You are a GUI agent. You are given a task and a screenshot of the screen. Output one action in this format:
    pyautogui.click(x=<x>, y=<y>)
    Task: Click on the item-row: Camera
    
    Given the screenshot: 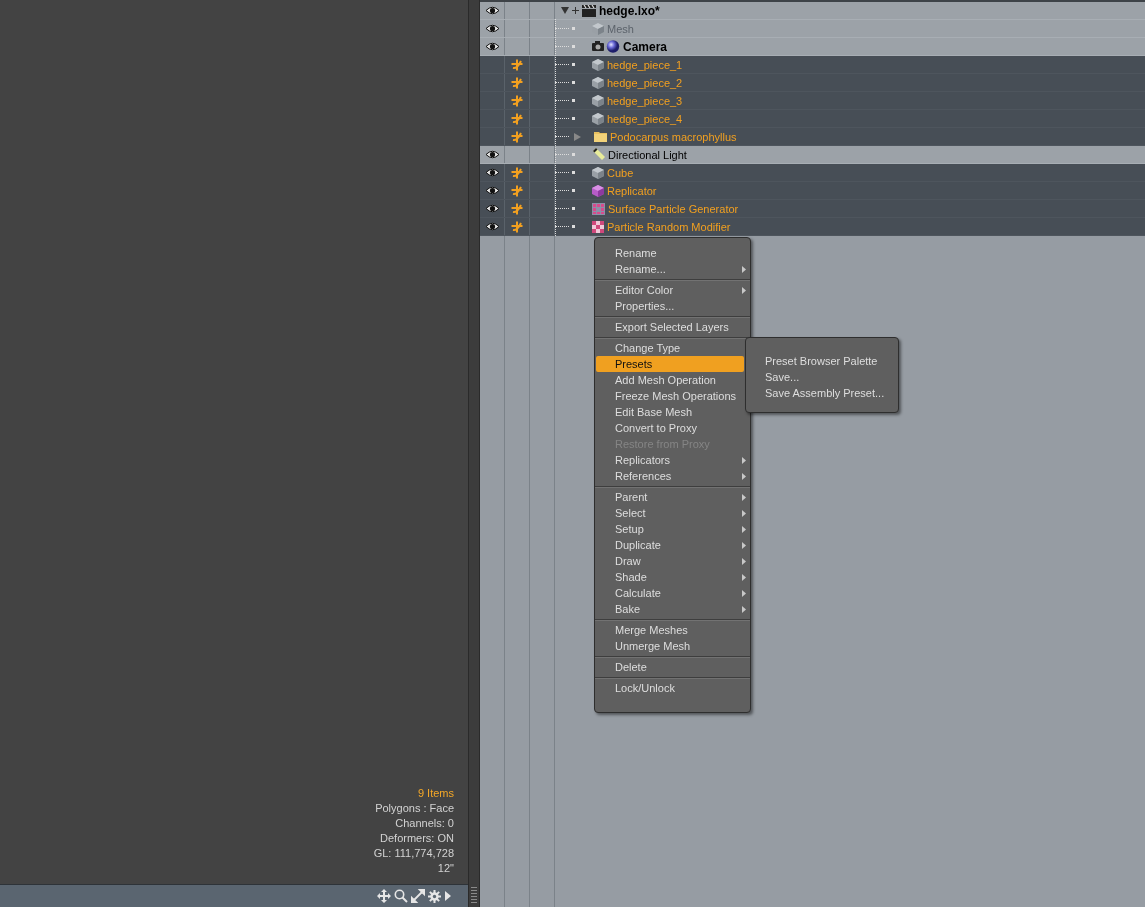 What is the action you would take?
    pyautogui.click(x=812, y=47)
    